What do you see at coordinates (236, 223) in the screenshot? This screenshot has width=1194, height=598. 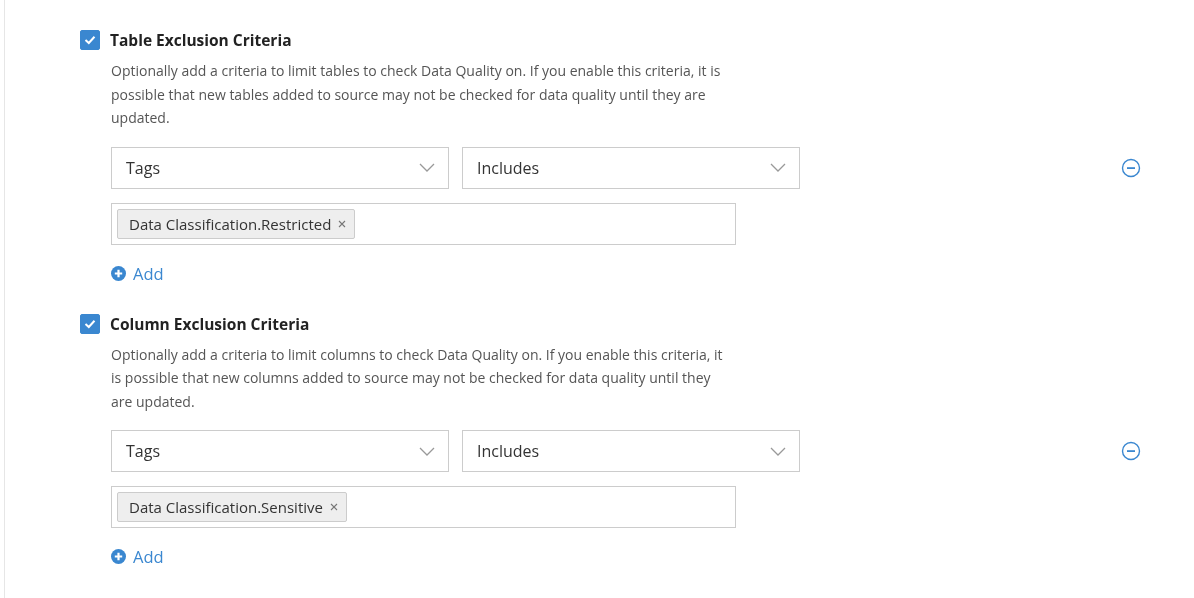 I see `tag-chip: Data Classification.Restricted` at bounding box center [236, 223].